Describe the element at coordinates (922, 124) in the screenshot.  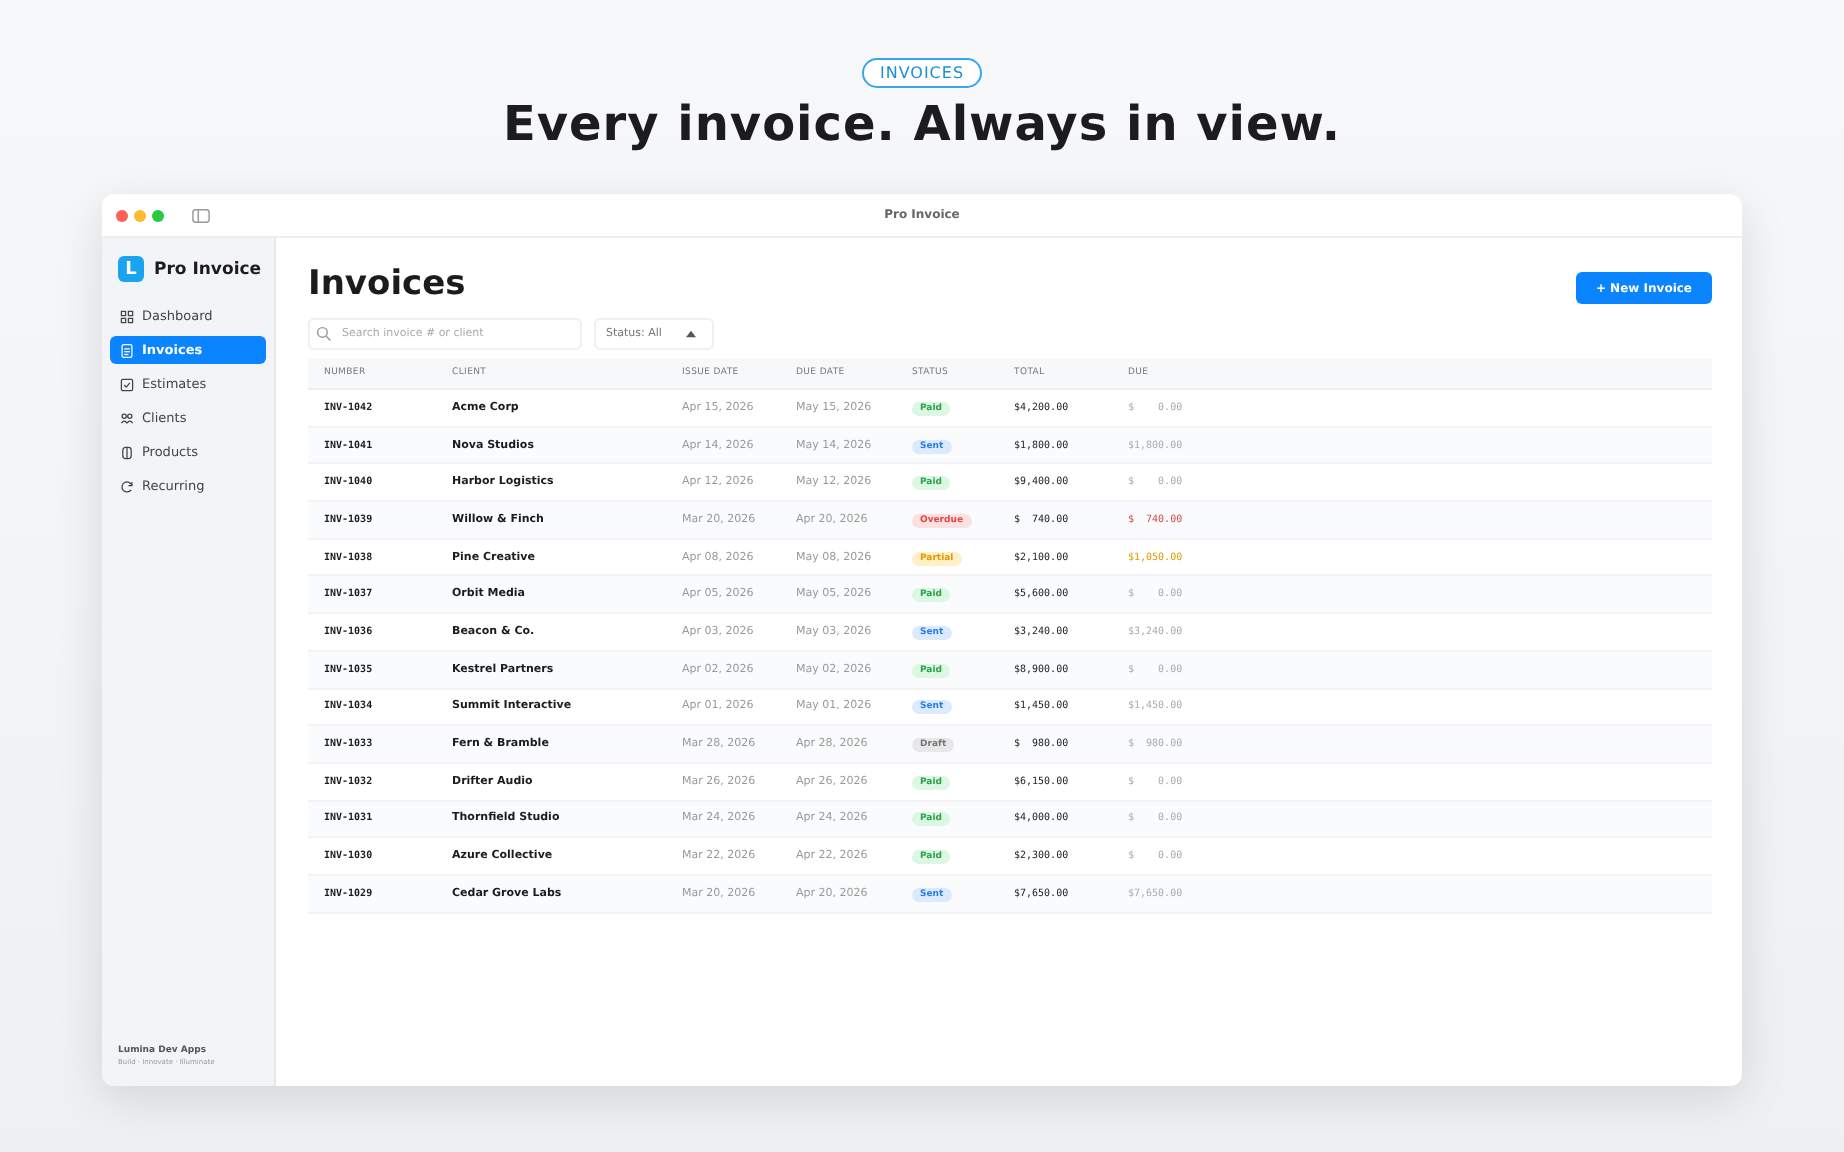
I see `headline: Every invoice. Always in view.` at that location.